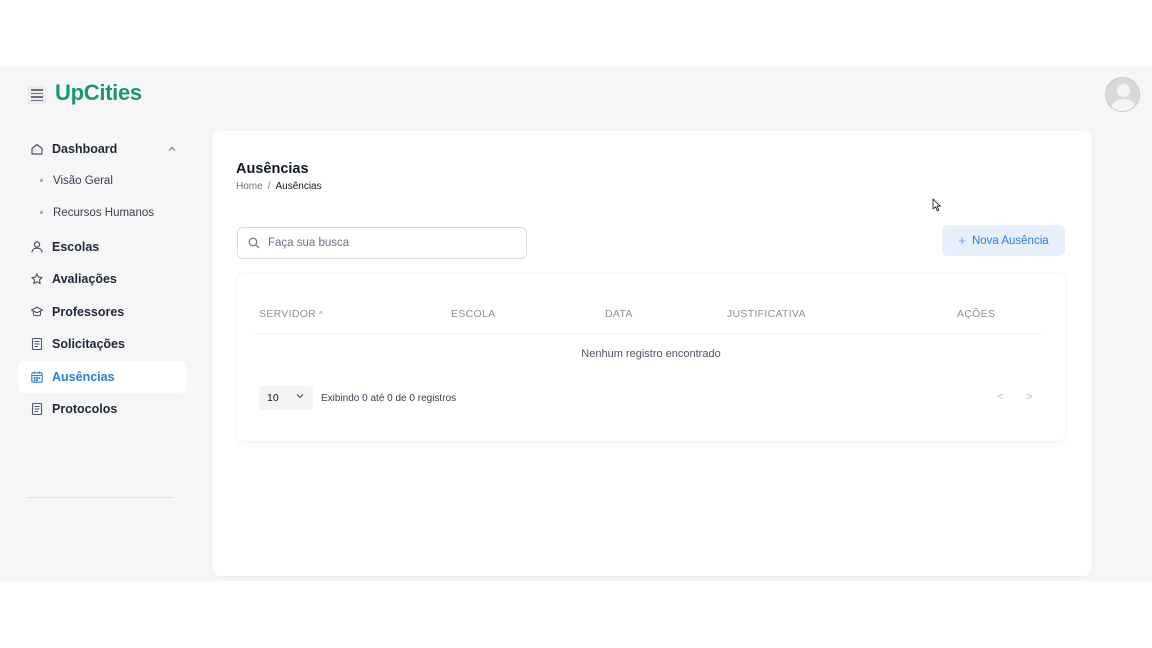  I want to click on star-icon, so click(37, 279).